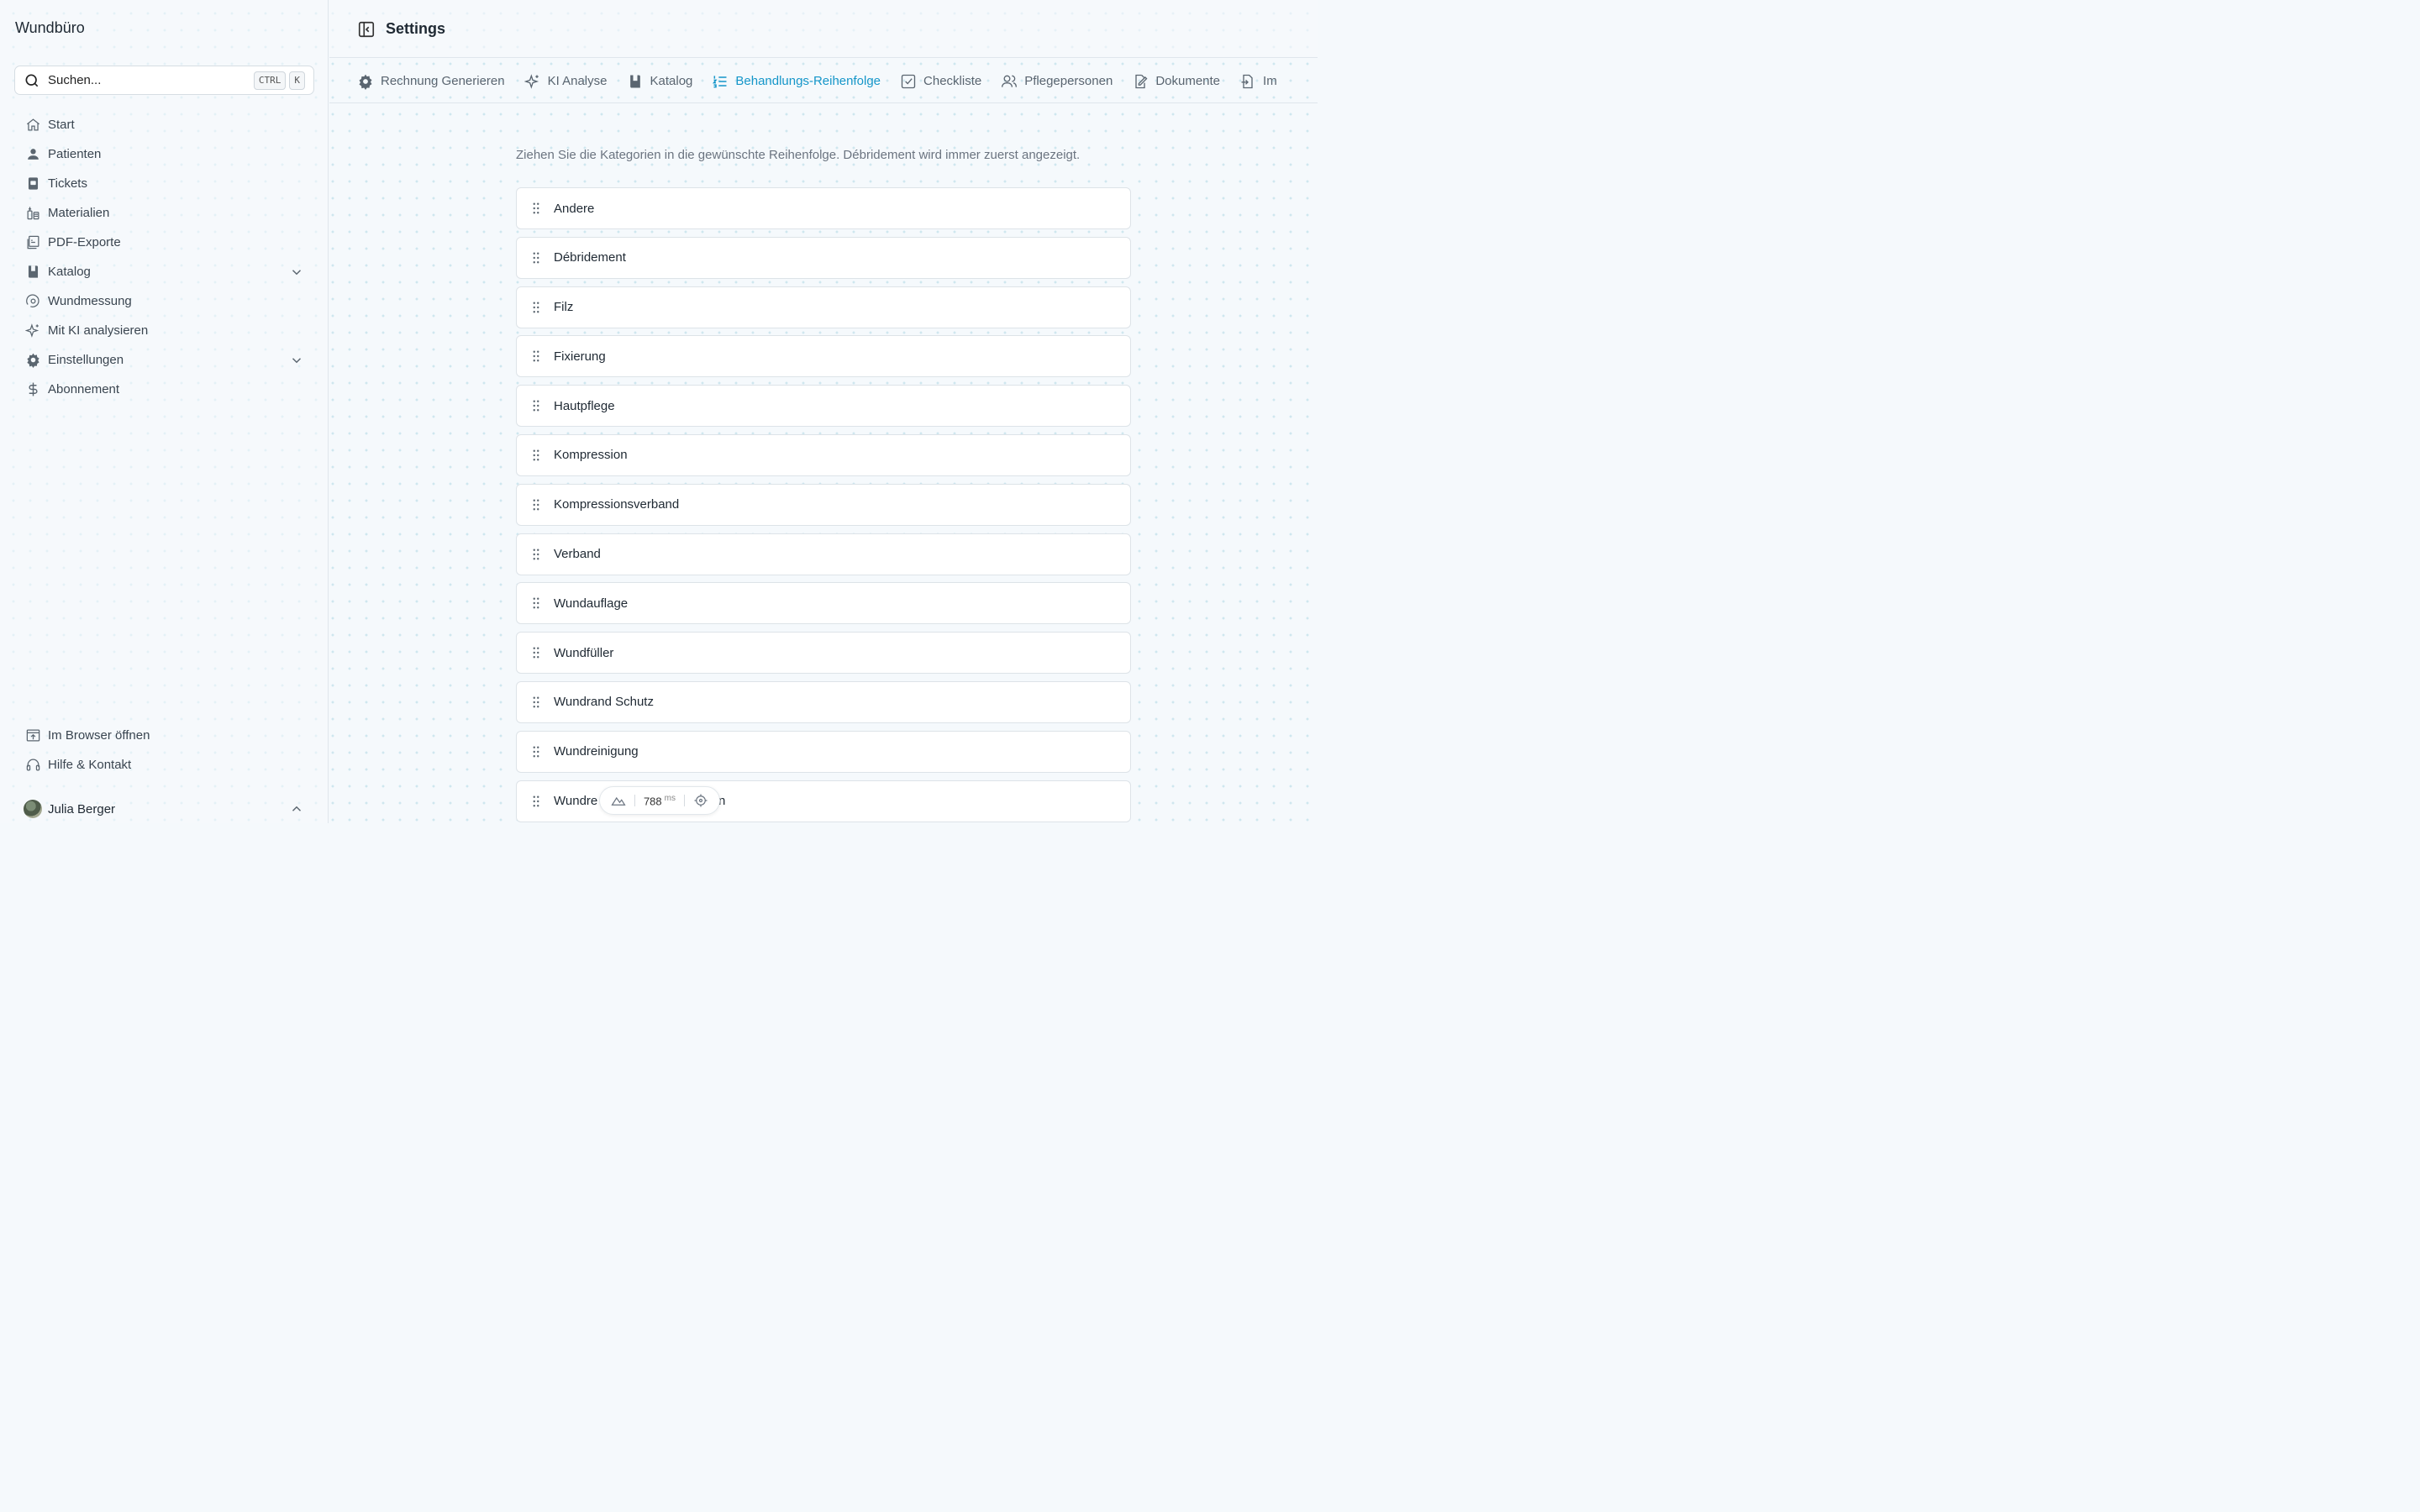  I want to click on sidebar-item-label: Tickets, so click(67, 183).